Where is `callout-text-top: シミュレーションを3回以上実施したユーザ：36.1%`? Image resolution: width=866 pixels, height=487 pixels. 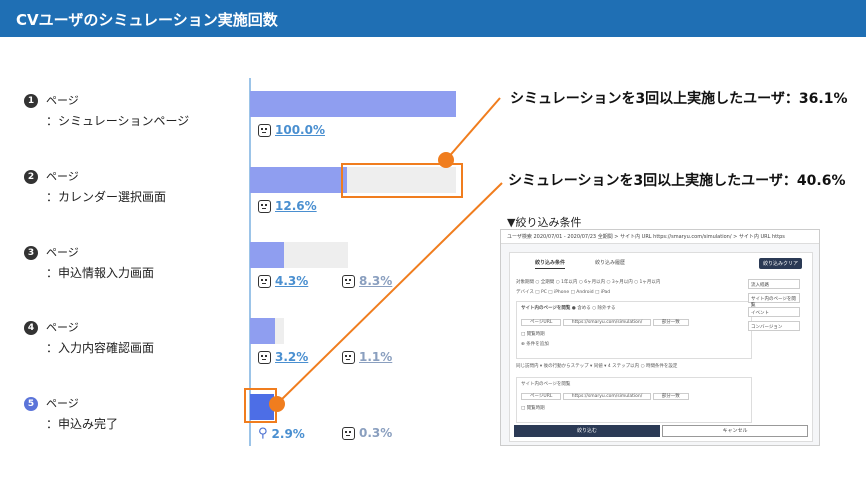 callout-text-top: シミュレーションを3回以上実施したユーザ：36.1% is located at coordinates (679, 99).